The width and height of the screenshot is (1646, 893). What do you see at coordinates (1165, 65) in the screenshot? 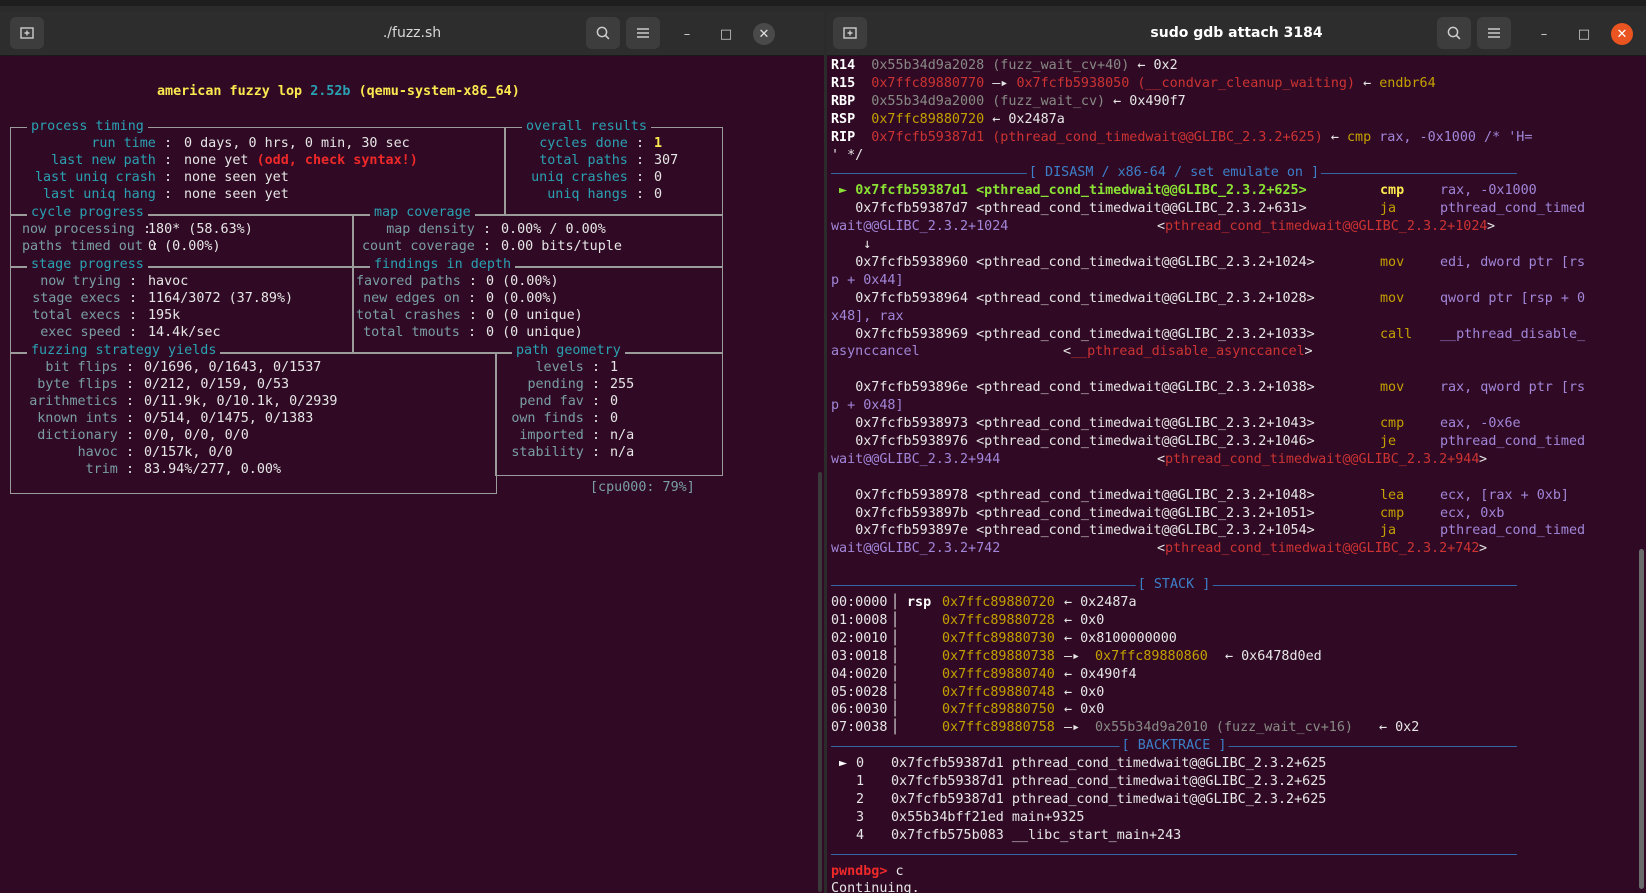
I see `register-value: 0x2` at bounding box center [1165, 65].